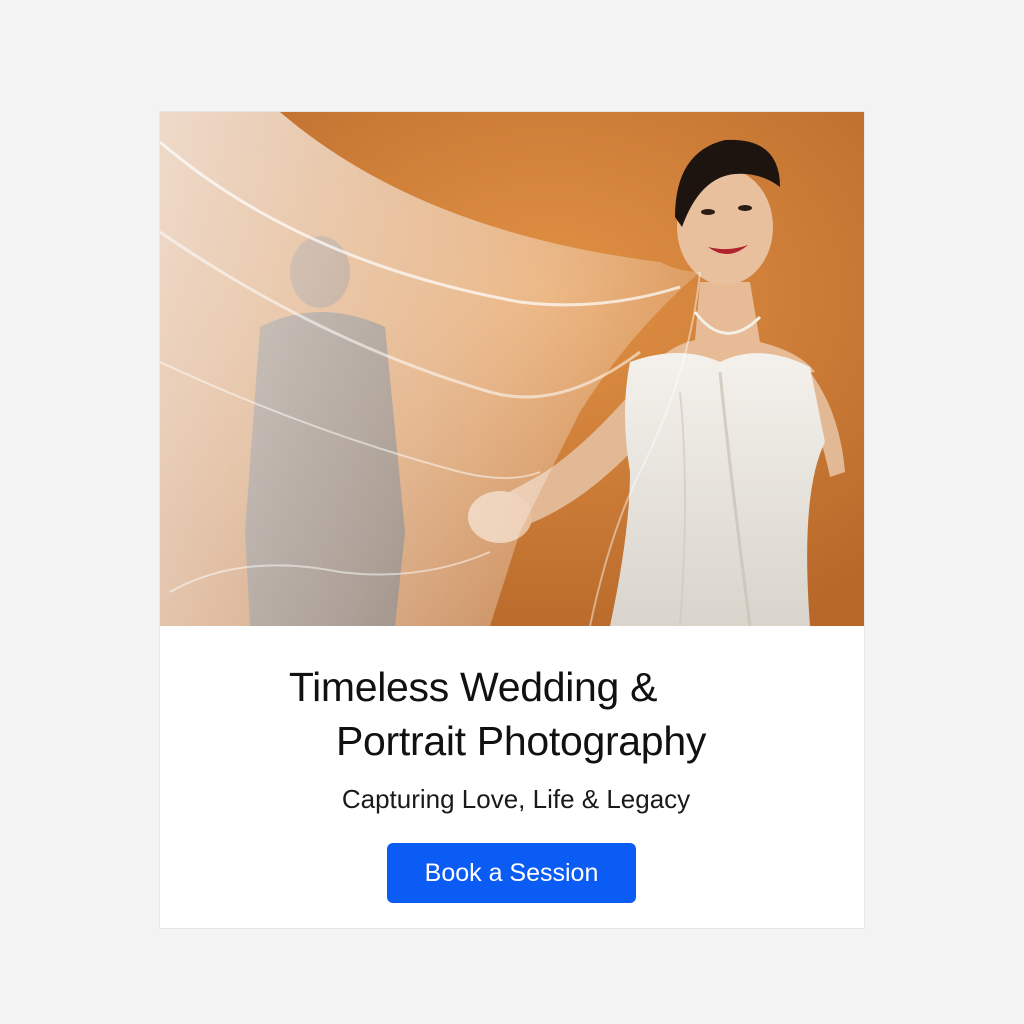 The image size is (1024, 1024). Describe the element at coordinates (512, 714) in the screenshot. I see `headline: Timeless Wedding & Portrait Photography` at that location.